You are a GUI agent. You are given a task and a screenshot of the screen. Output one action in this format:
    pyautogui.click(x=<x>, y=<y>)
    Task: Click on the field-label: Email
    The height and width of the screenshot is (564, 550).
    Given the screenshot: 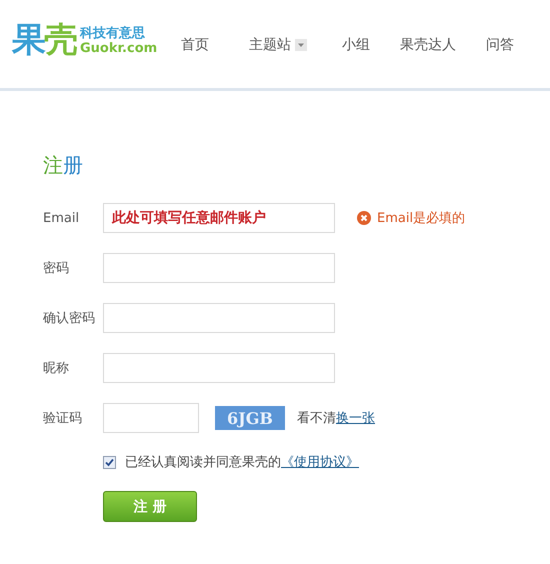 What is the action you would take?
    pyautogui.click(x=61, y=218)
    